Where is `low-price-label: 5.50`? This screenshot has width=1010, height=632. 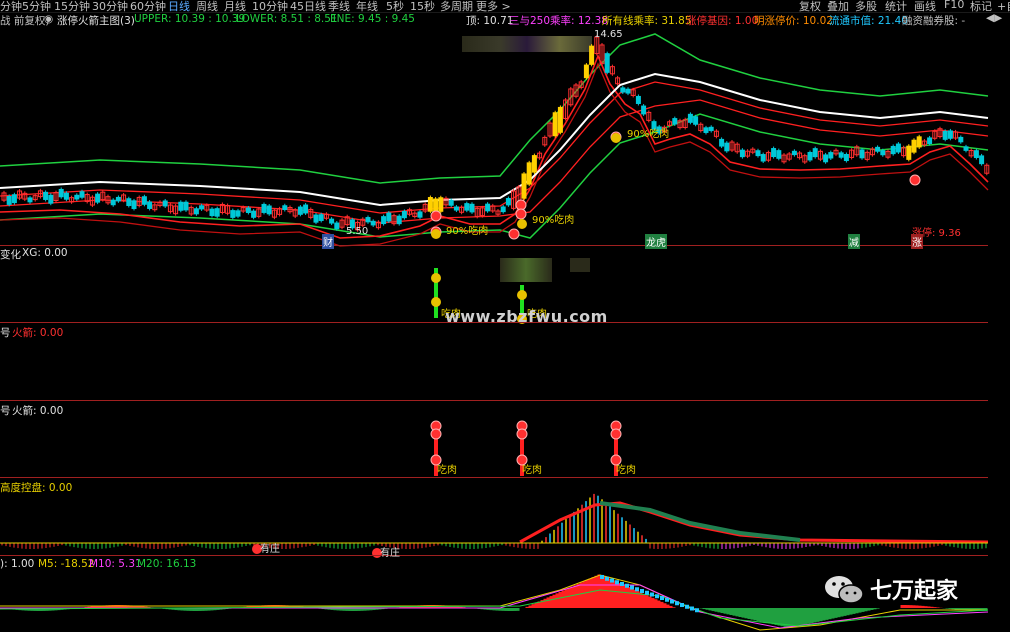 low-price-label: 5.50 is located at coordinates (357, 231).